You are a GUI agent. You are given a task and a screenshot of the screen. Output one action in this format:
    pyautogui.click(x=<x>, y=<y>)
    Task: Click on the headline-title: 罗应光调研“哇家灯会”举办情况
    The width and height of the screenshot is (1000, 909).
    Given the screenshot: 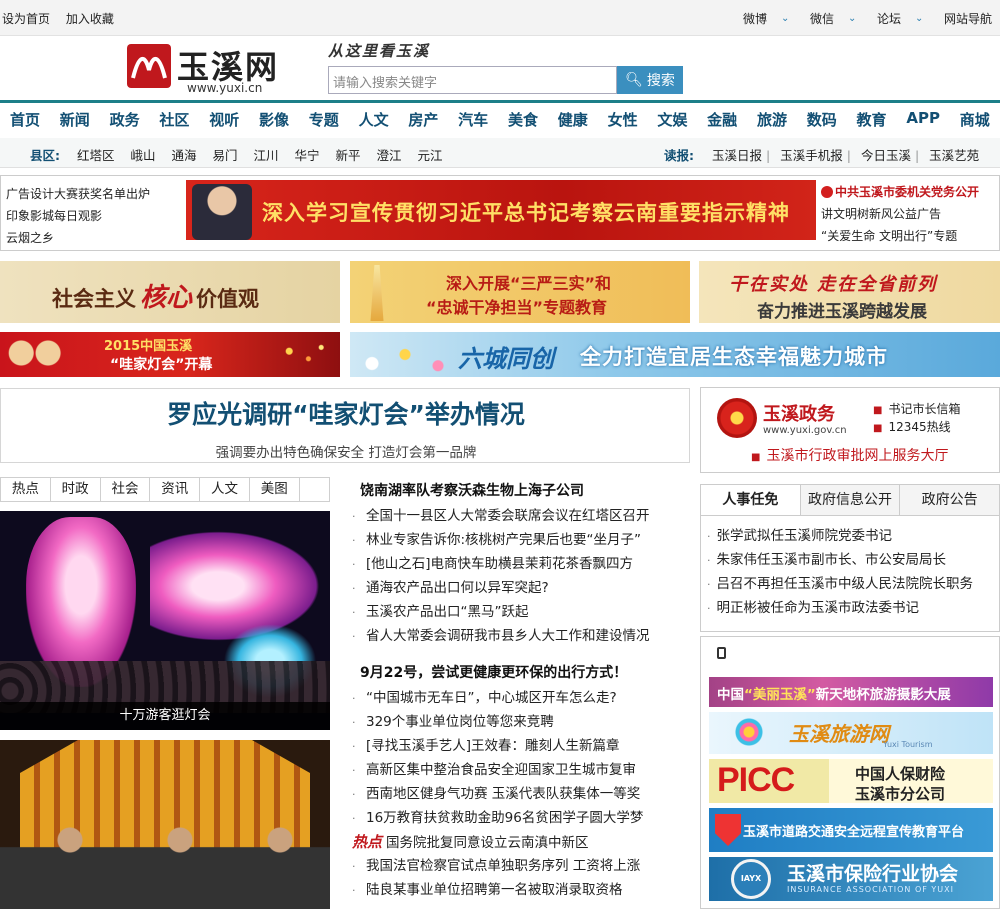 What is the action you would take?
    pyautogui.click(x=346, y=413)
    